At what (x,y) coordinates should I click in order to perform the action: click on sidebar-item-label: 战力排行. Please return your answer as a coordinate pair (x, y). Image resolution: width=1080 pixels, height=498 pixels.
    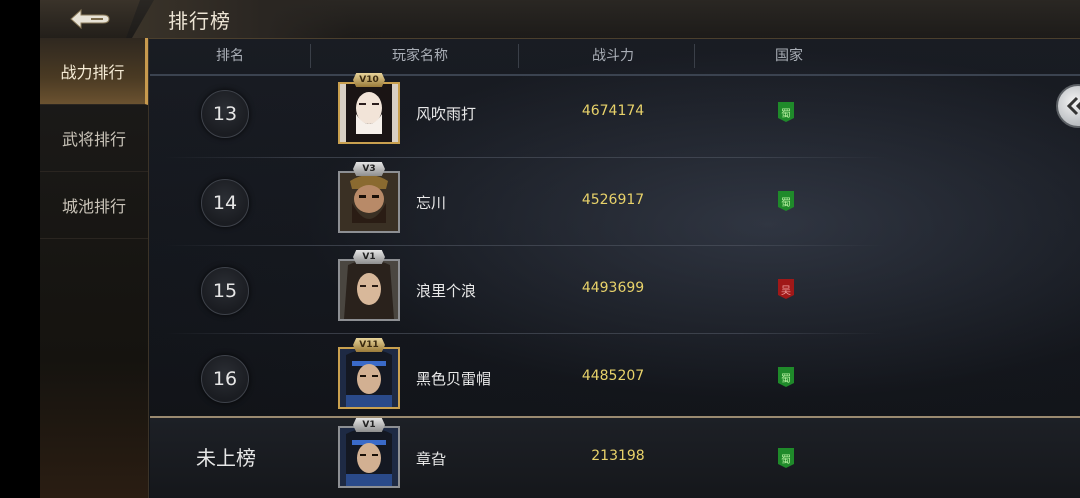
    Looking at the image, I should click on (92, 72).